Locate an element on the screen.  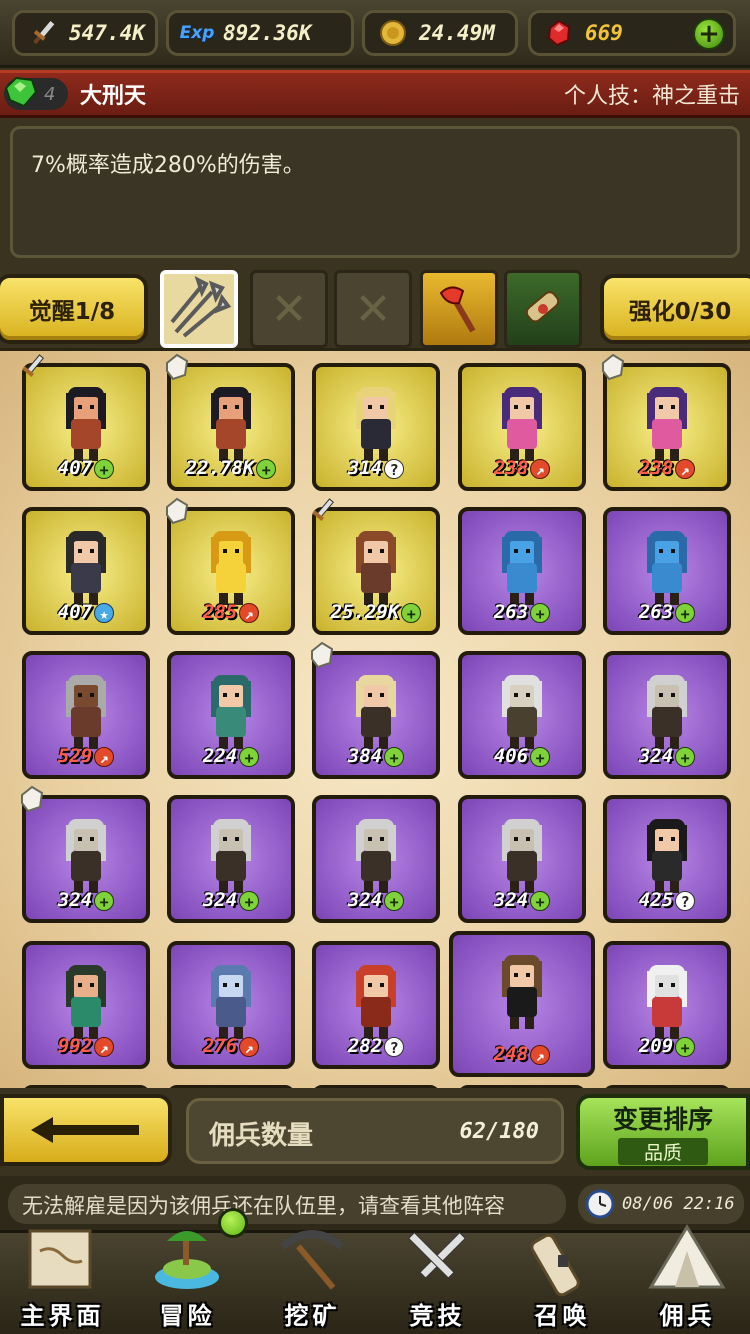
hero-level: 209 + is located at coordinates (667, 1046).